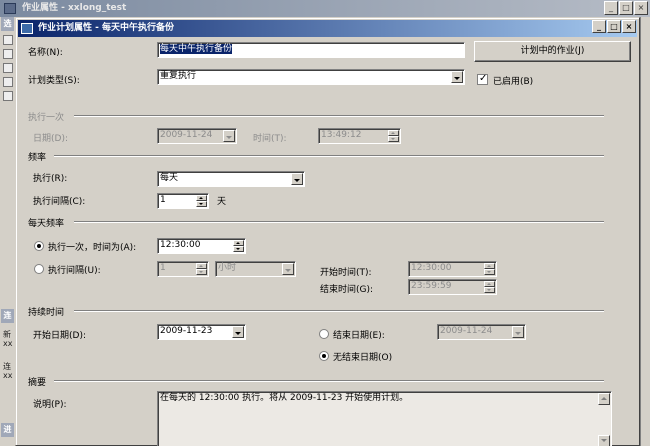  Describe the element at coordinates (74, 271) in the screenshot. I see `daily-every-label: 执行间隔(U):` at that location.